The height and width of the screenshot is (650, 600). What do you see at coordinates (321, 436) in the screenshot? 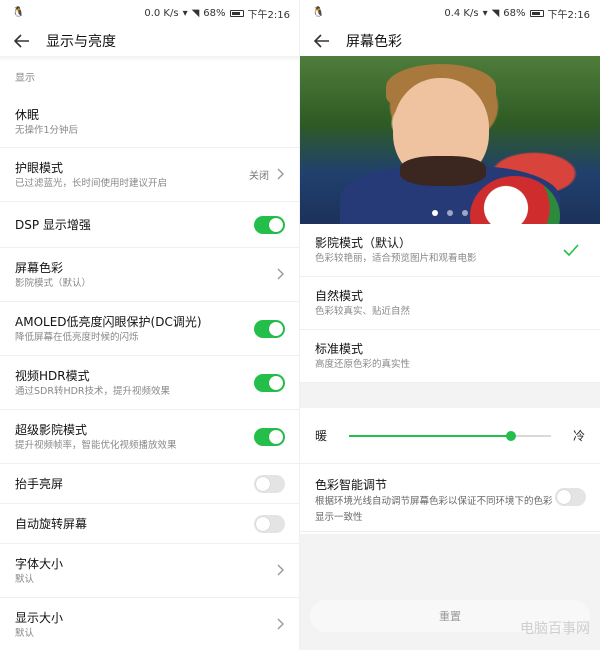
I see `warm-label: 暖` at bounding box center [321, 436].